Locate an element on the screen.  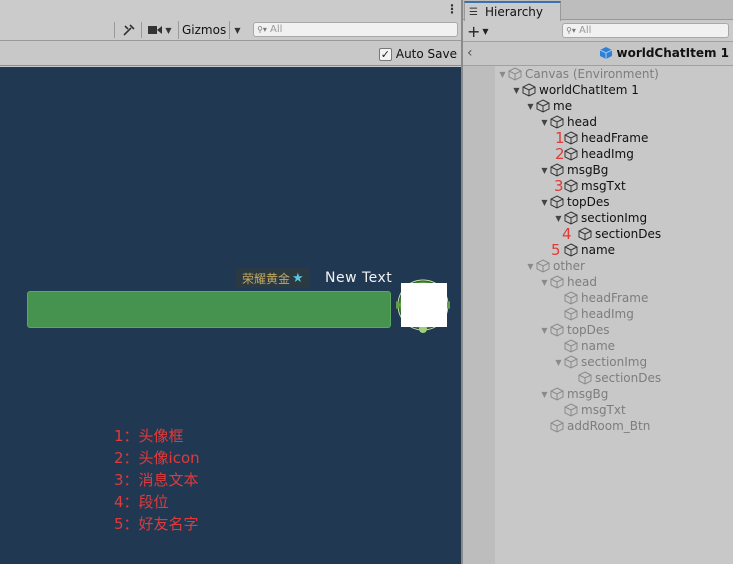
tree-item-other-headimg: headImg is located at coordinates (599, 314).